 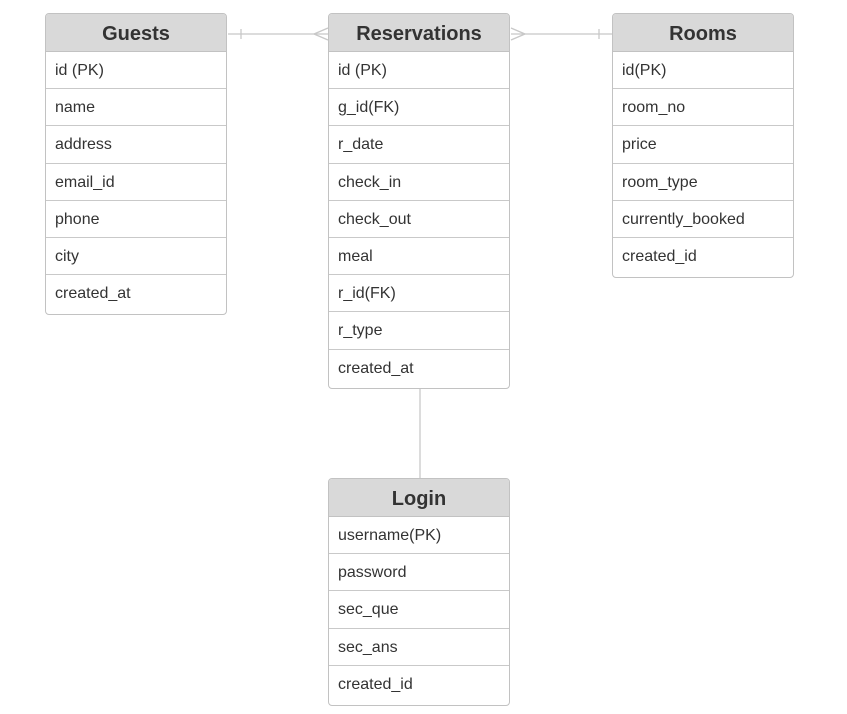 I want to click on entity-field: r_id(FK), so click(x=419, y=294).